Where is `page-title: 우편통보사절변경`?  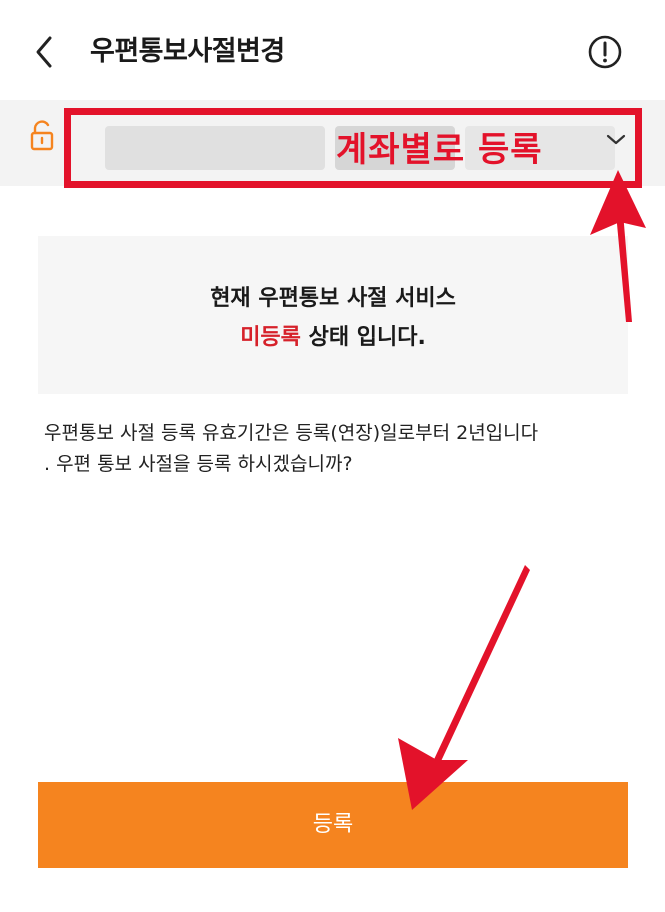
page-title: 우편통보사절변경 is located at coordinates (187, 51).